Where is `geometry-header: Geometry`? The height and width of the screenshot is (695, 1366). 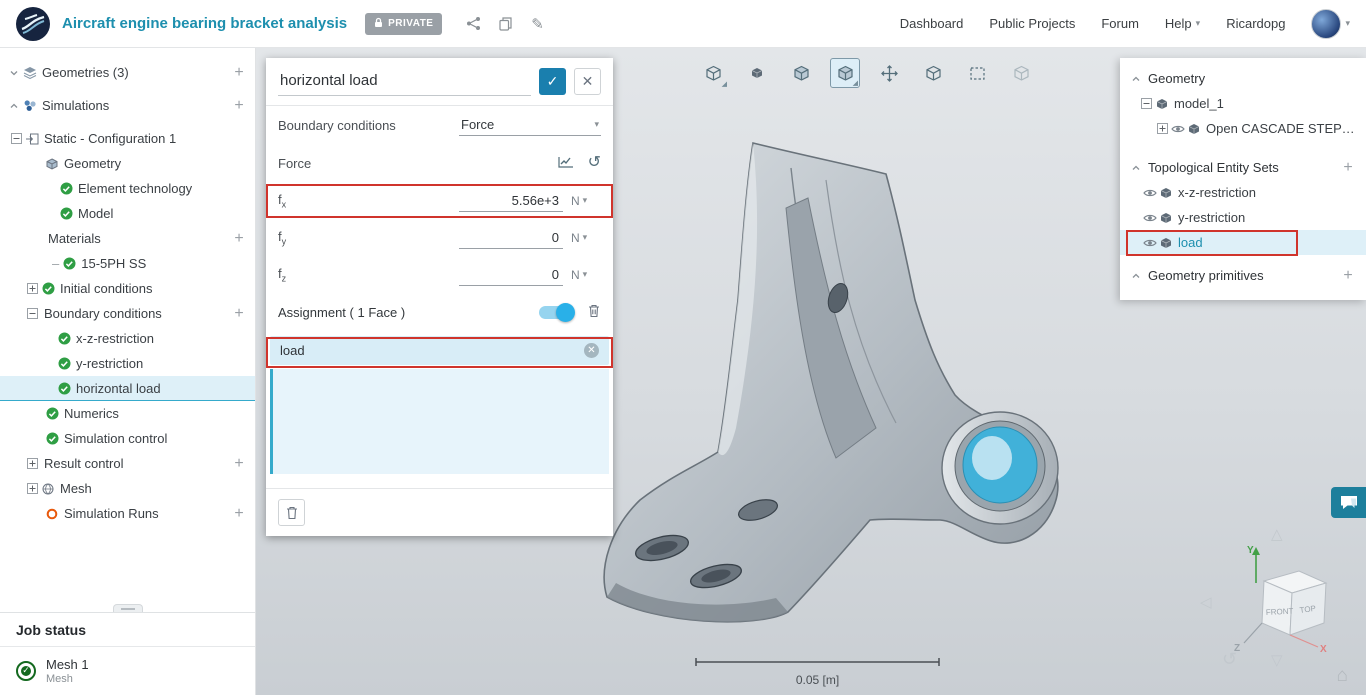 geometry-header: Geometry is located at coordinates (1243, 78).